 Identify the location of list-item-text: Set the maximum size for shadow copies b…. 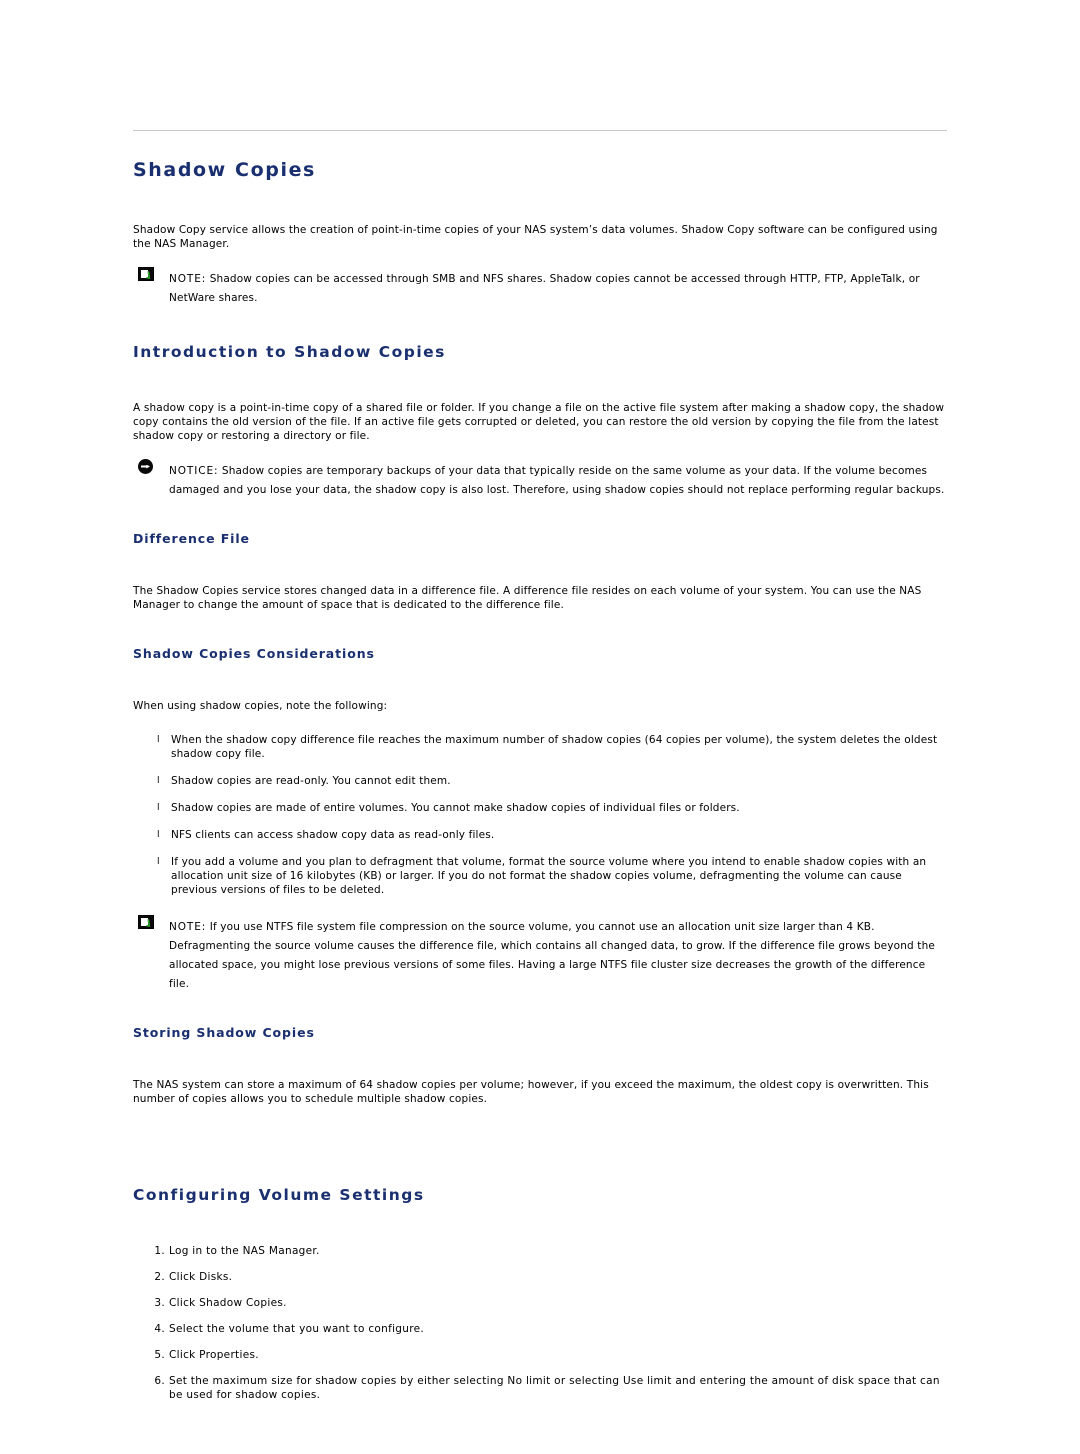
(554, 1388).